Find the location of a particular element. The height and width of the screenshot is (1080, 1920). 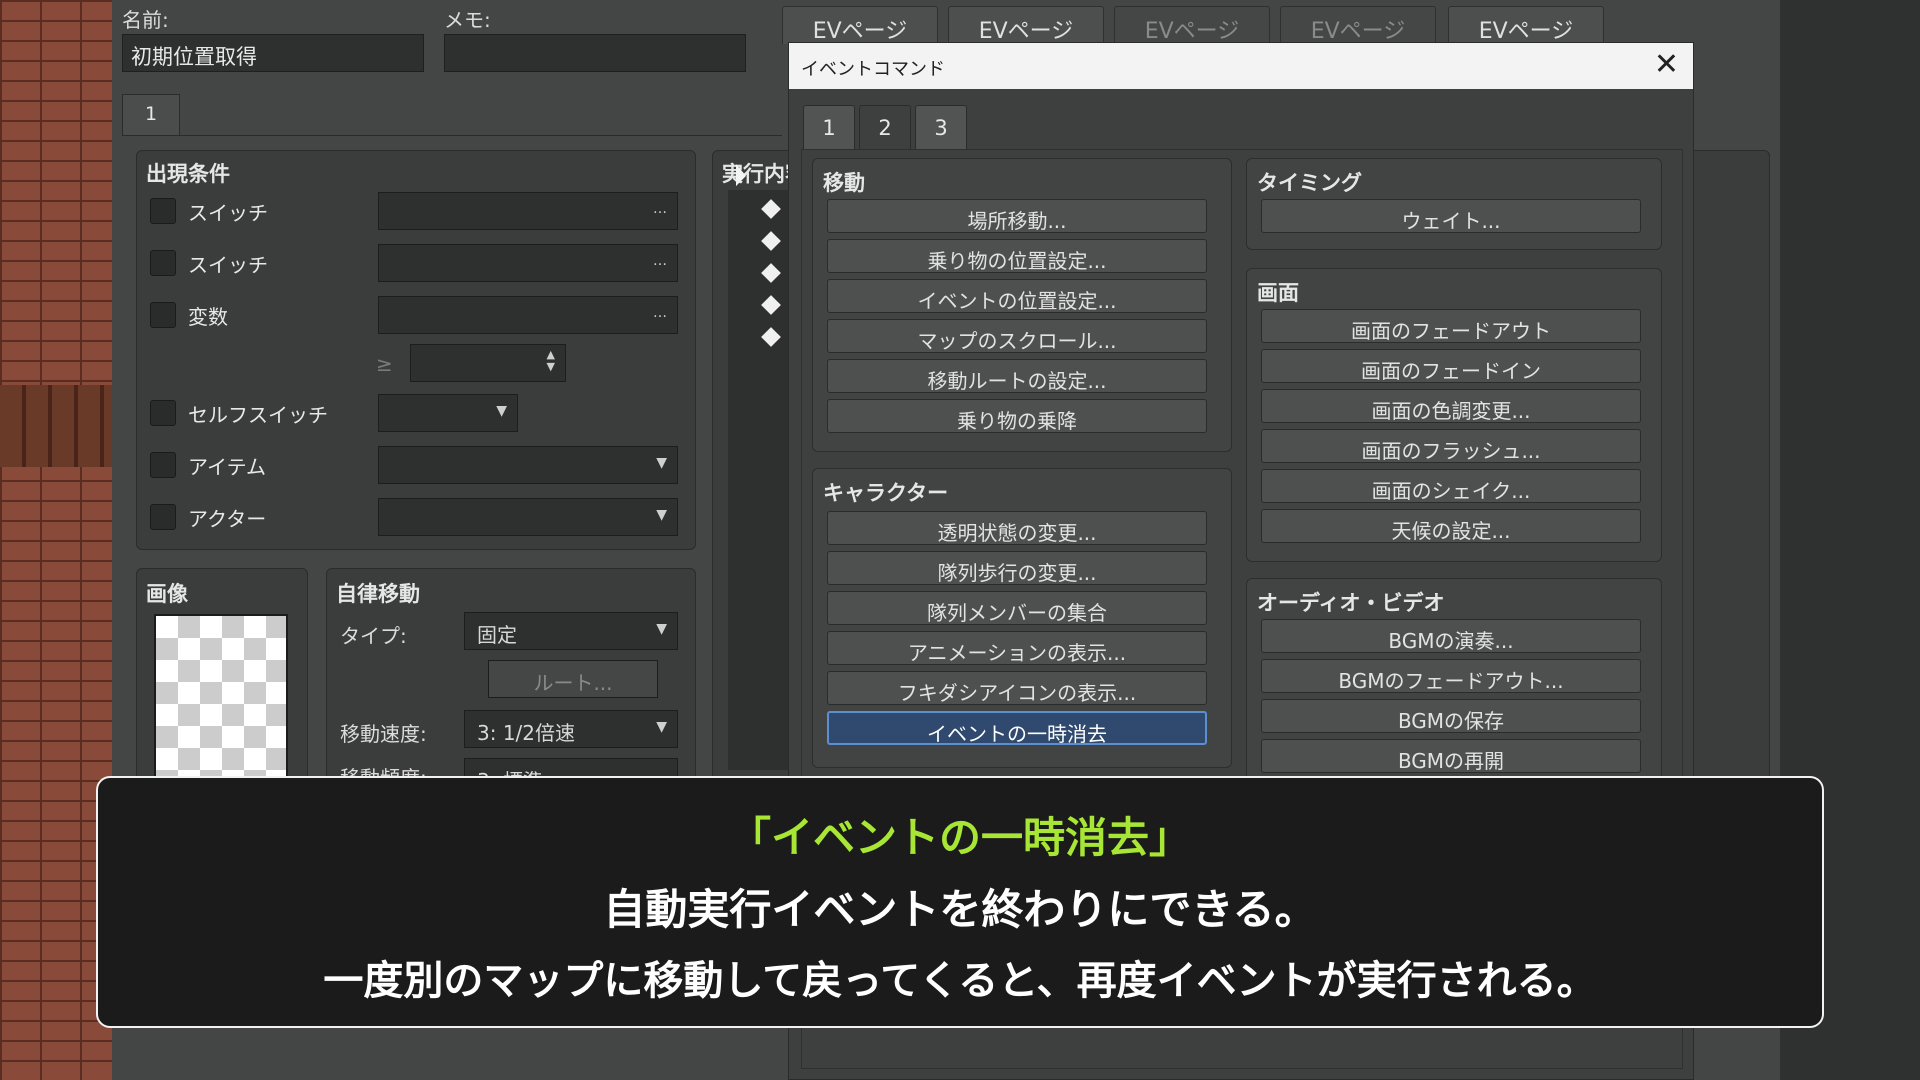

item-dropdown: ▼ is located at coordinates (528, 465).